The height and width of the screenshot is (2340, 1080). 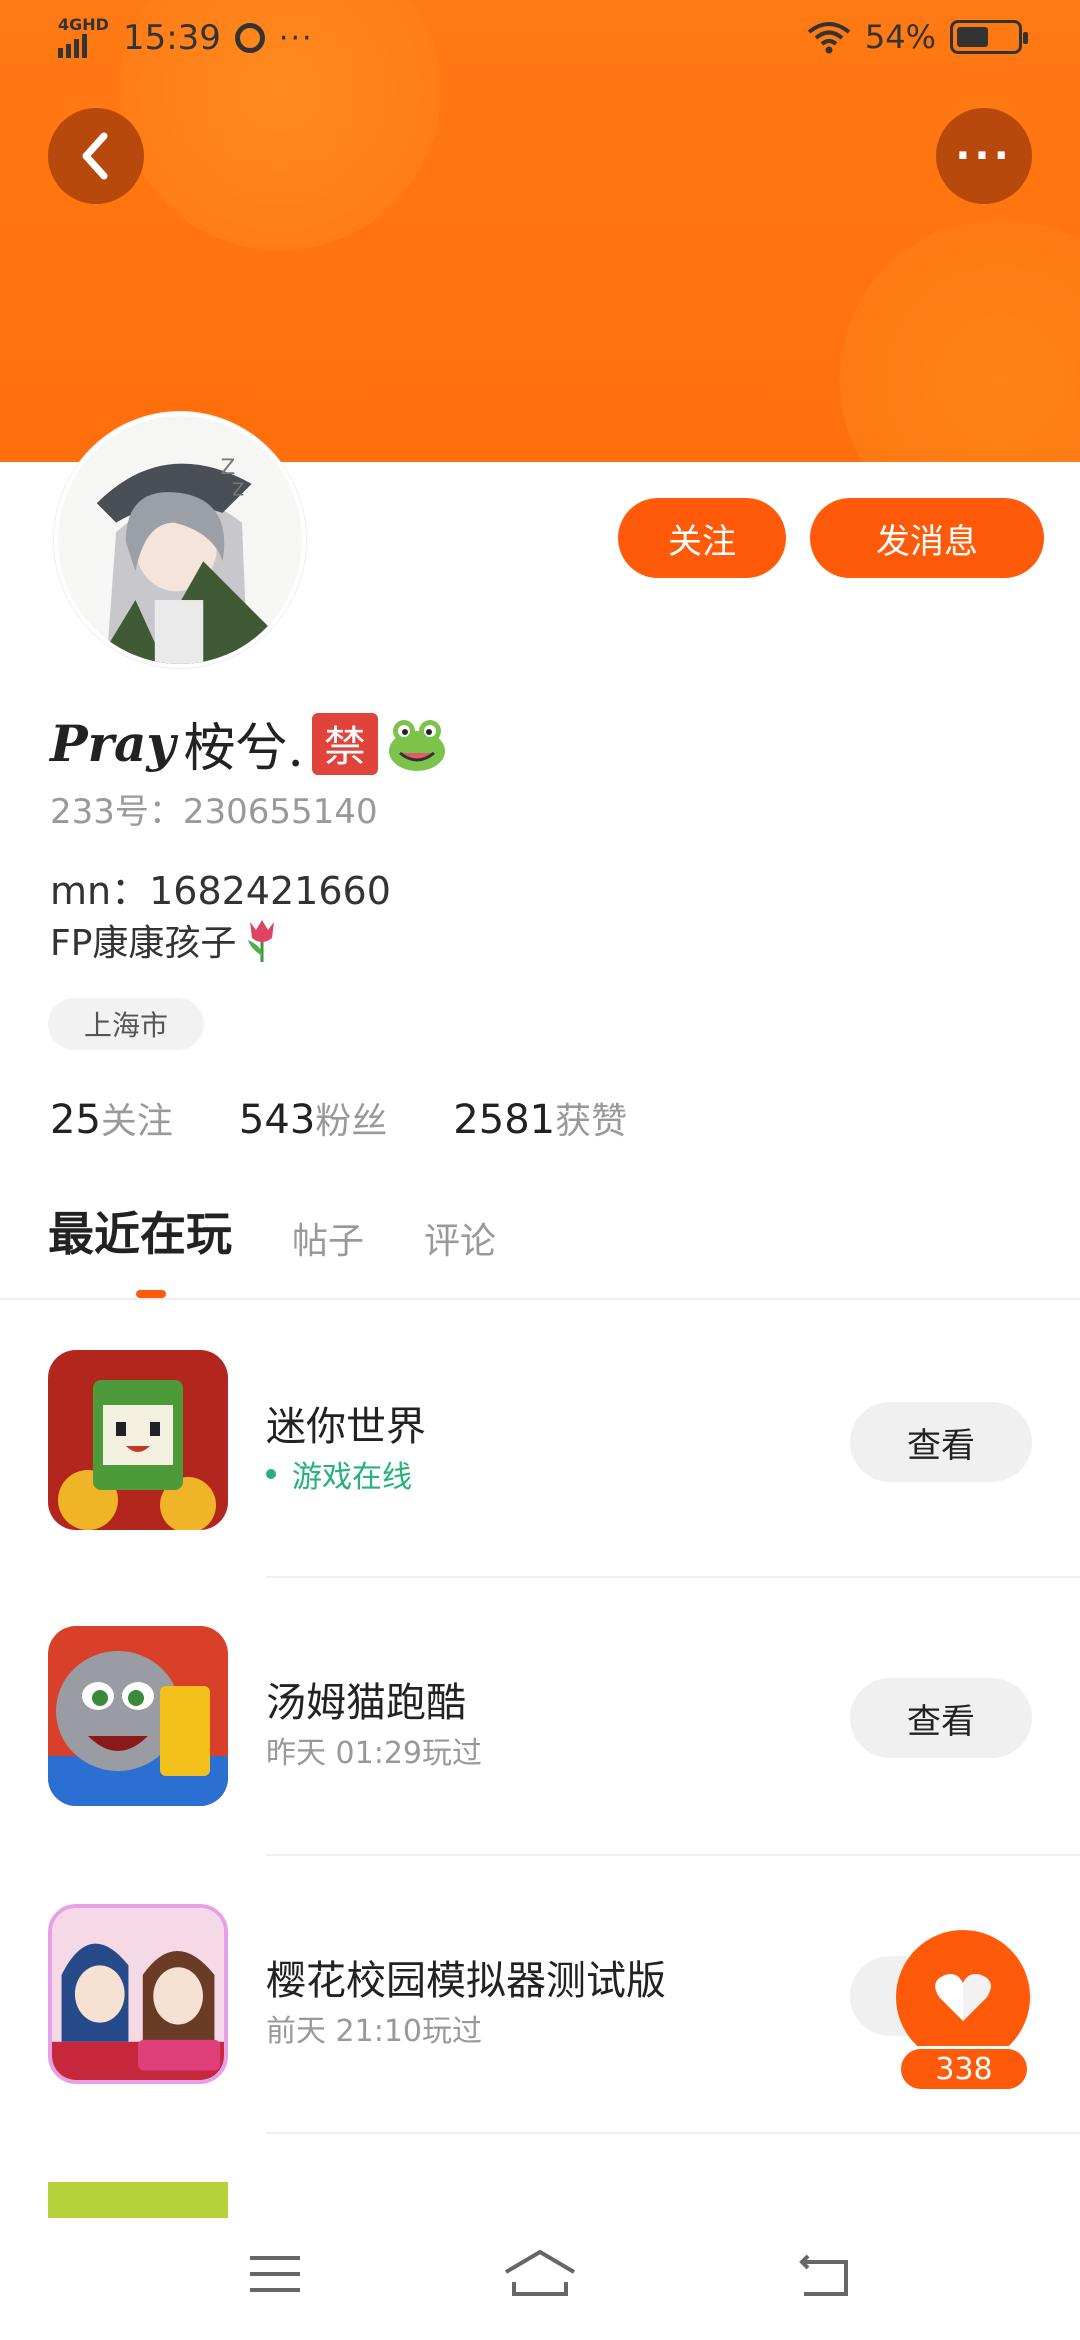 What do you see at coordinates (261, 941) in the screenshot?
I see `tulip-emoji-icon` at bounding box center [261, 941].